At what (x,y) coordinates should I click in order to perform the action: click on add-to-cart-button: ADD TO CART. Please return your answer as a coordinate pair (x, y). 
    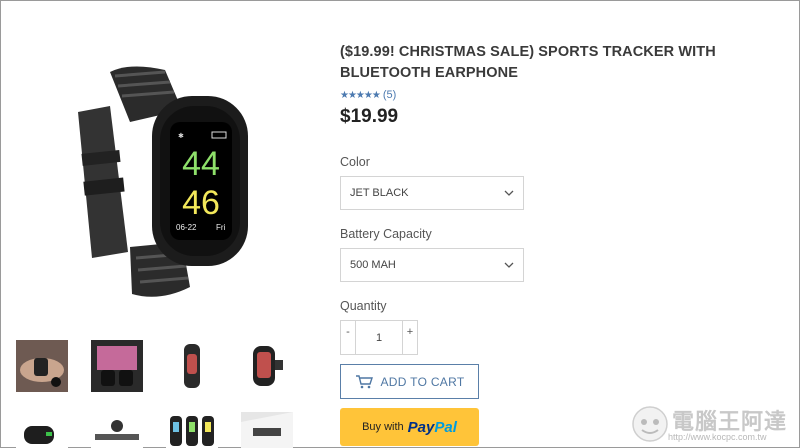
    Looking at the image, I should click on (409, 381).